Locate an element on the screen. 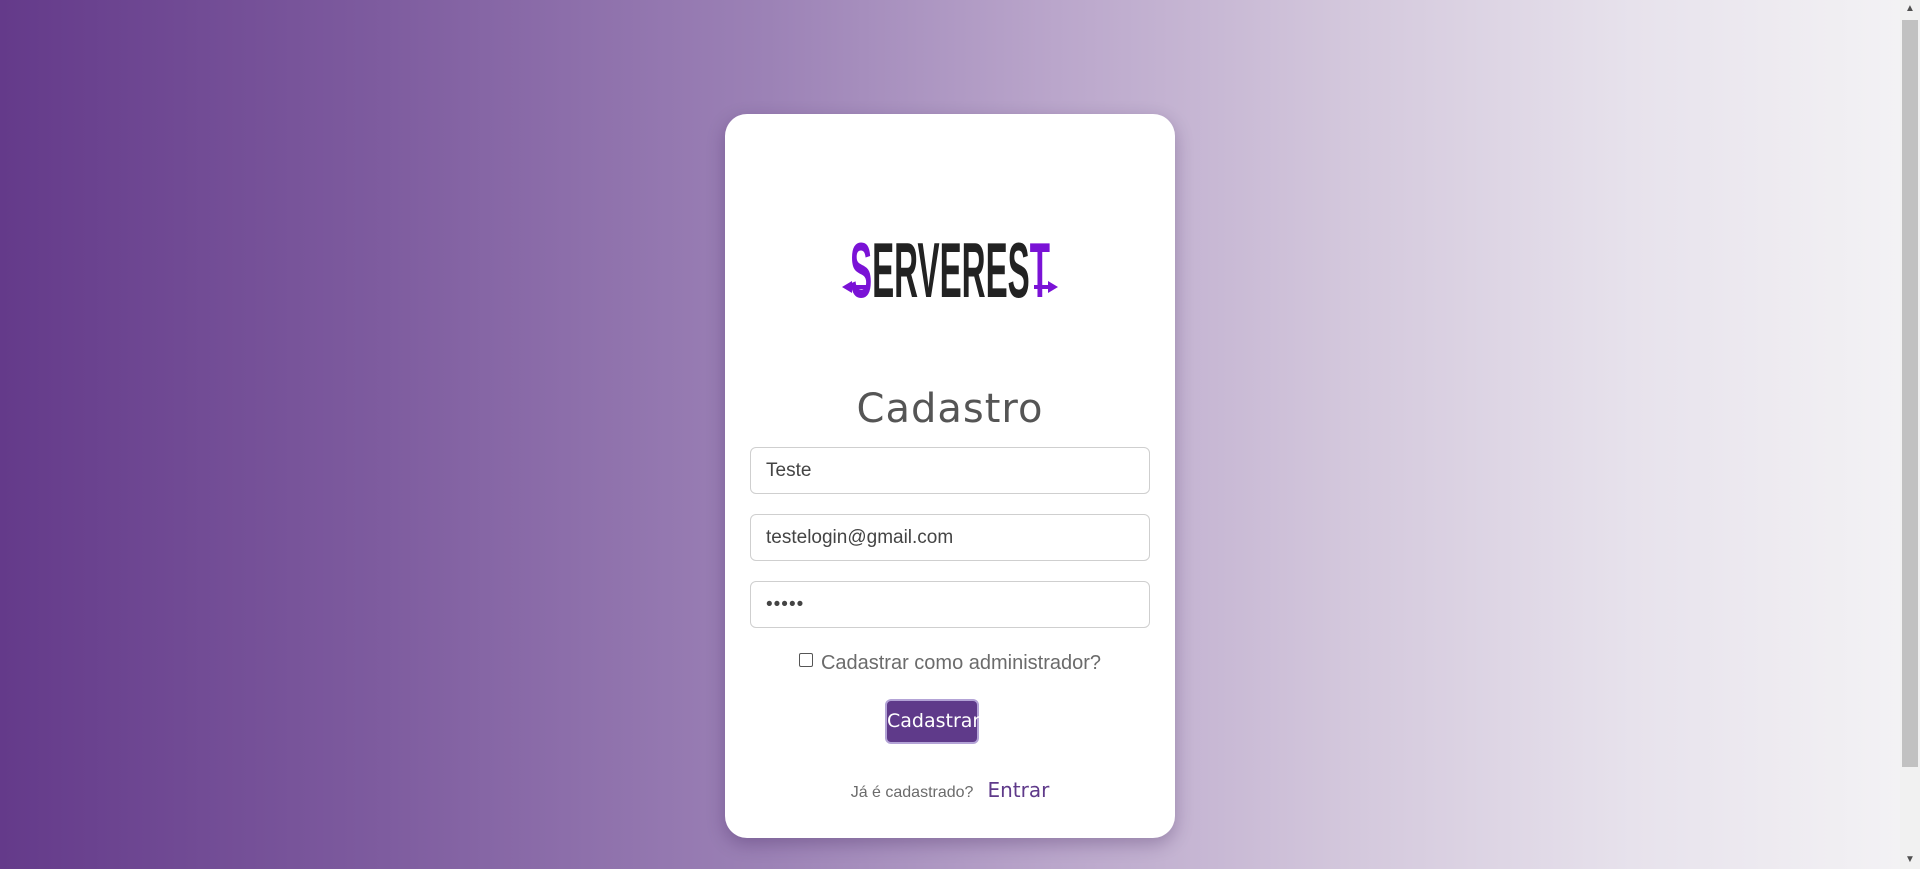  page-title: Cadastro is located at coordinates (950, 409).